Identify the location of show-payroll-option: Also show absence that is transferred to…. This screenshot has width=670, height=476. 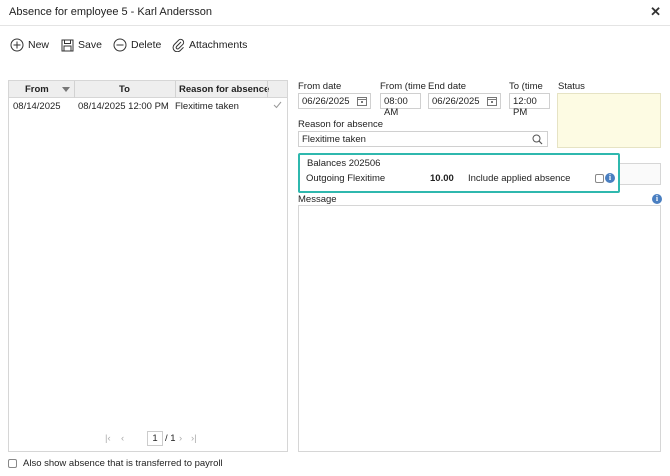
(115, 463).